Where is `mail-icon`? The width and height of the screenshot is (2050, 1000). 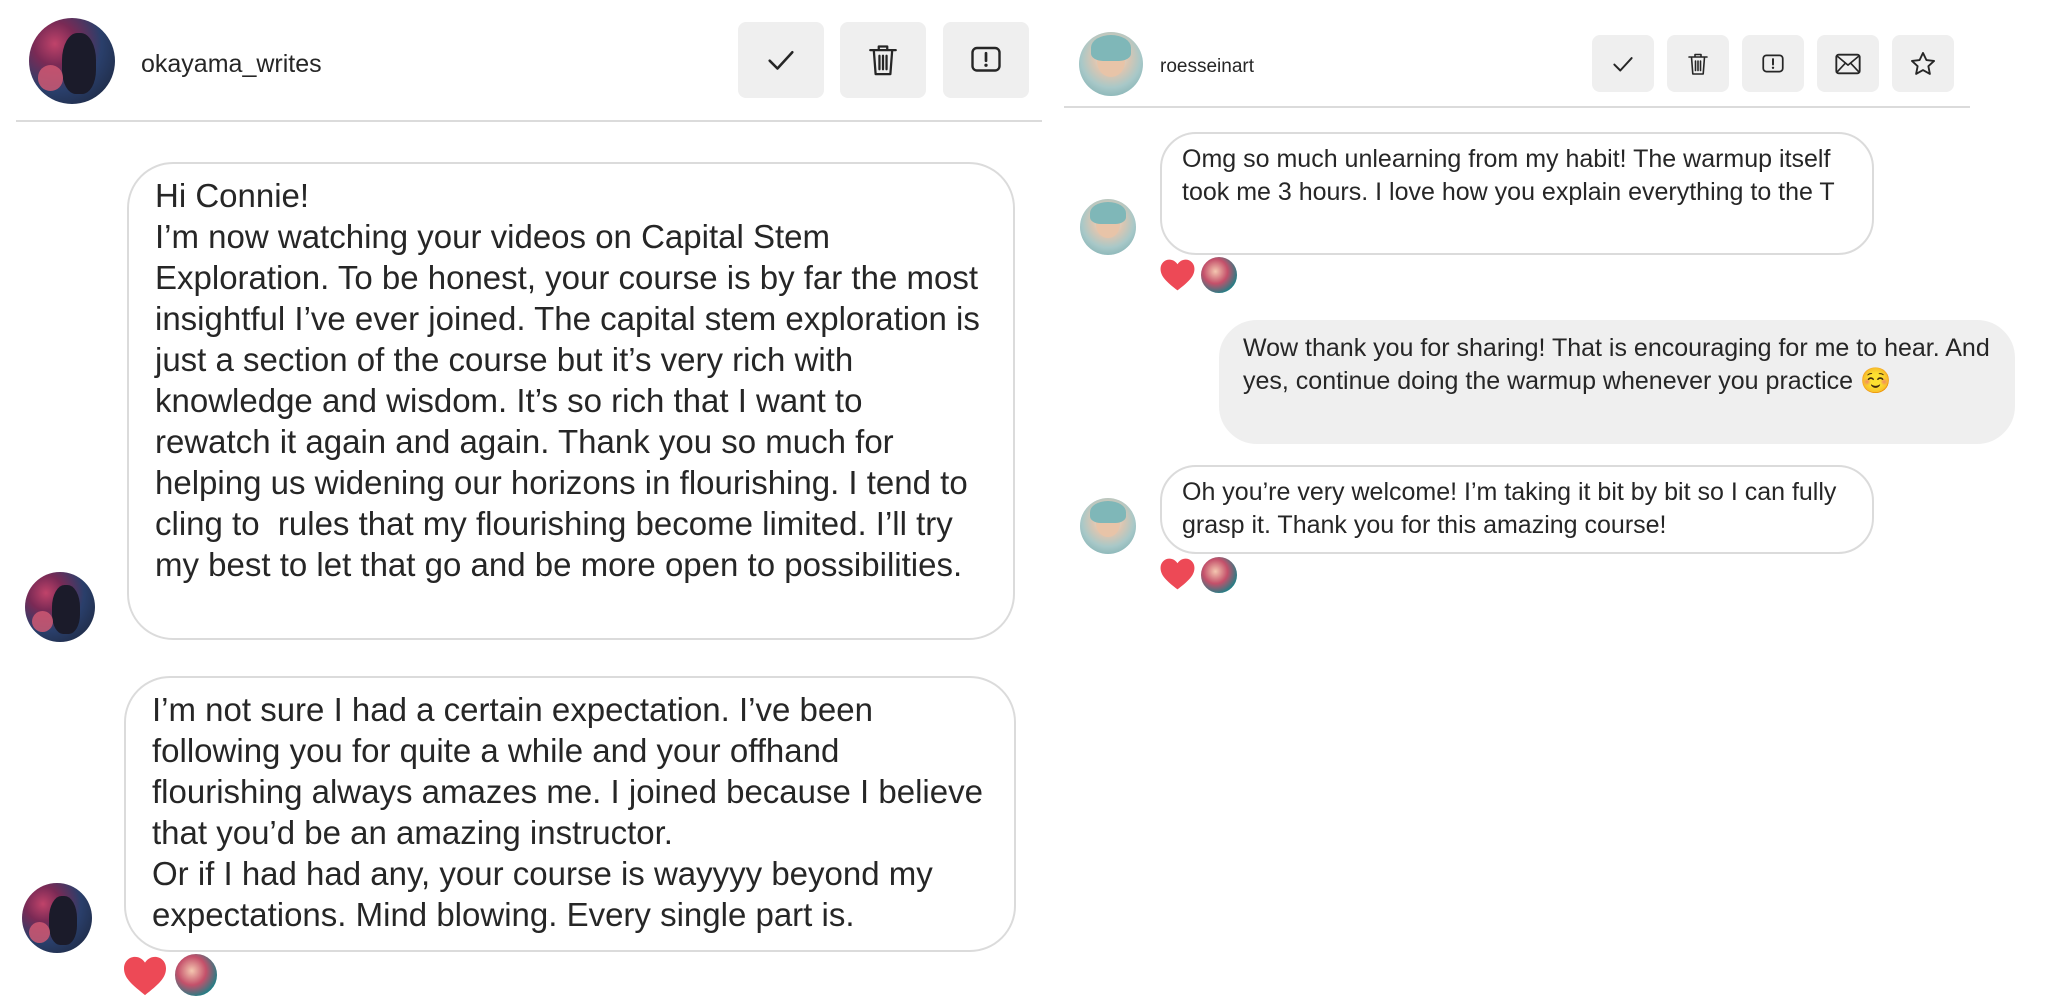
mail-icon is located at coordinates (1848, 63).